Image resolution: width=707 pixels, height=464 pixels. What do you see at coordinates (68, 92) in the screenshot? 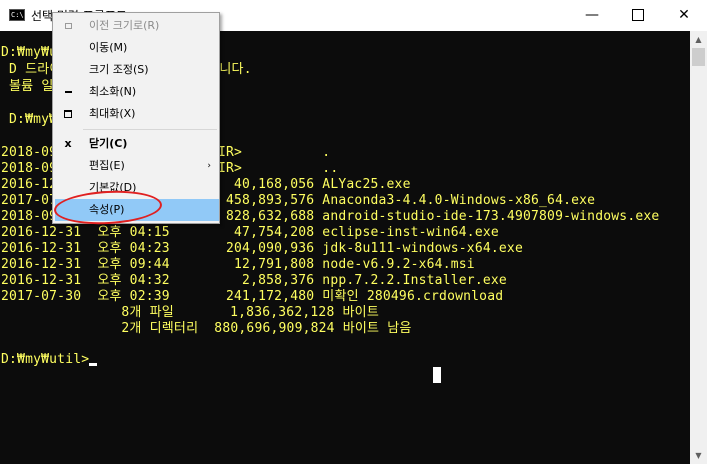
I see `minimize-icon` at bounding box center [68, 92].